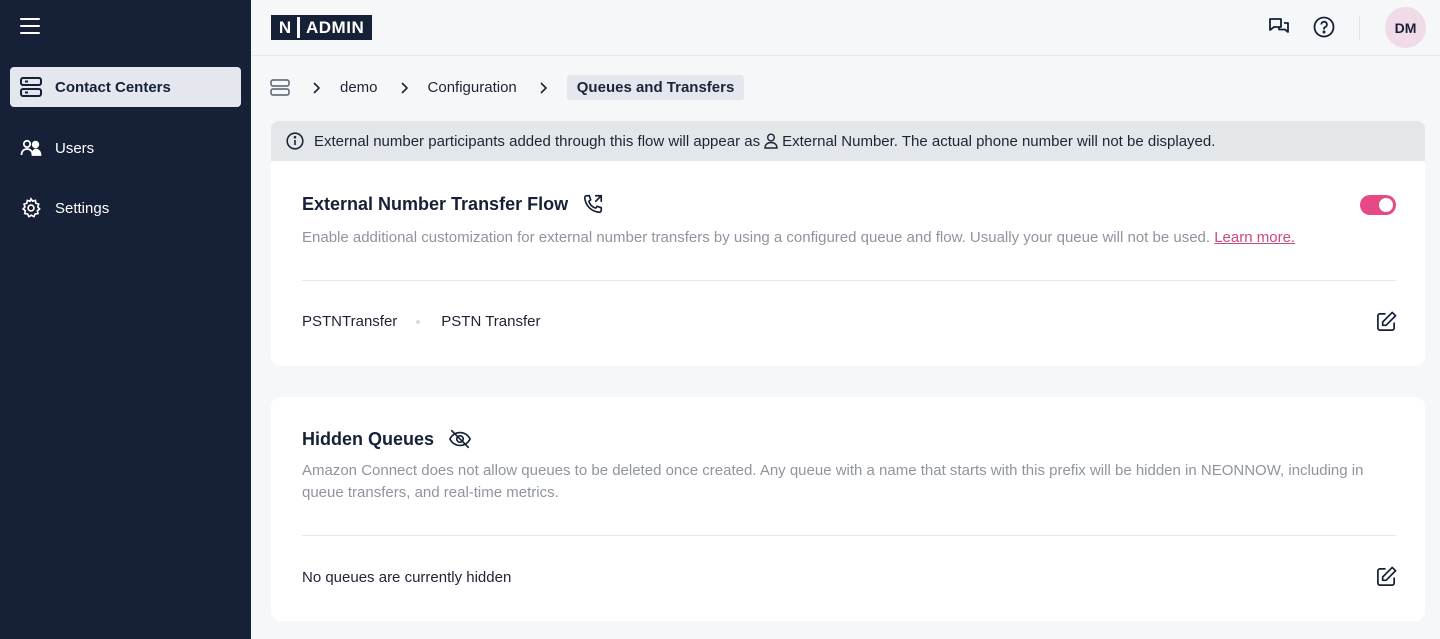 The width and height of the screenshot is (1440, 639). I want to click on person-icon, so click(771, 141).